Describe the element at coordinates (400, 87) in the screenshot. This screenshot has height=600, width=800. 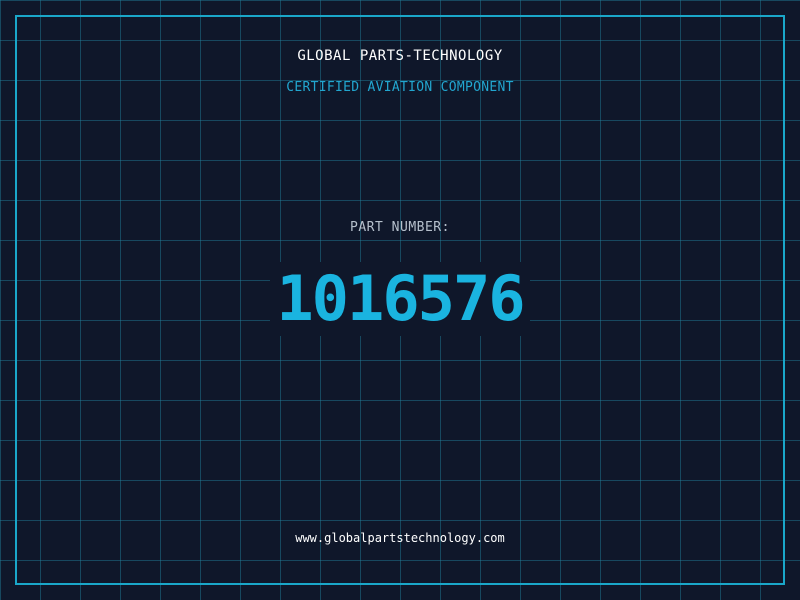
I see `certification-subtitle: CERTIFIED AVIATION COMPONENT` at that location.